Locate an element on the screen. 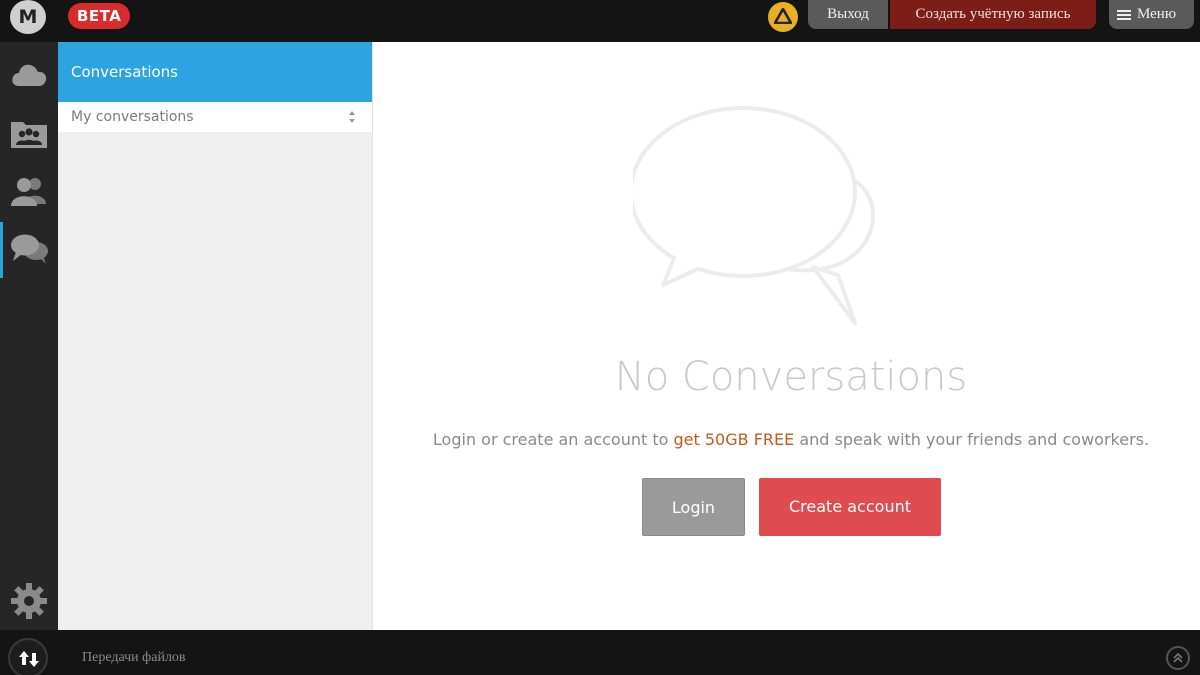 This screenshot has height=675, width=1200. hamburger-icon is located at coordinates (1124, 15).